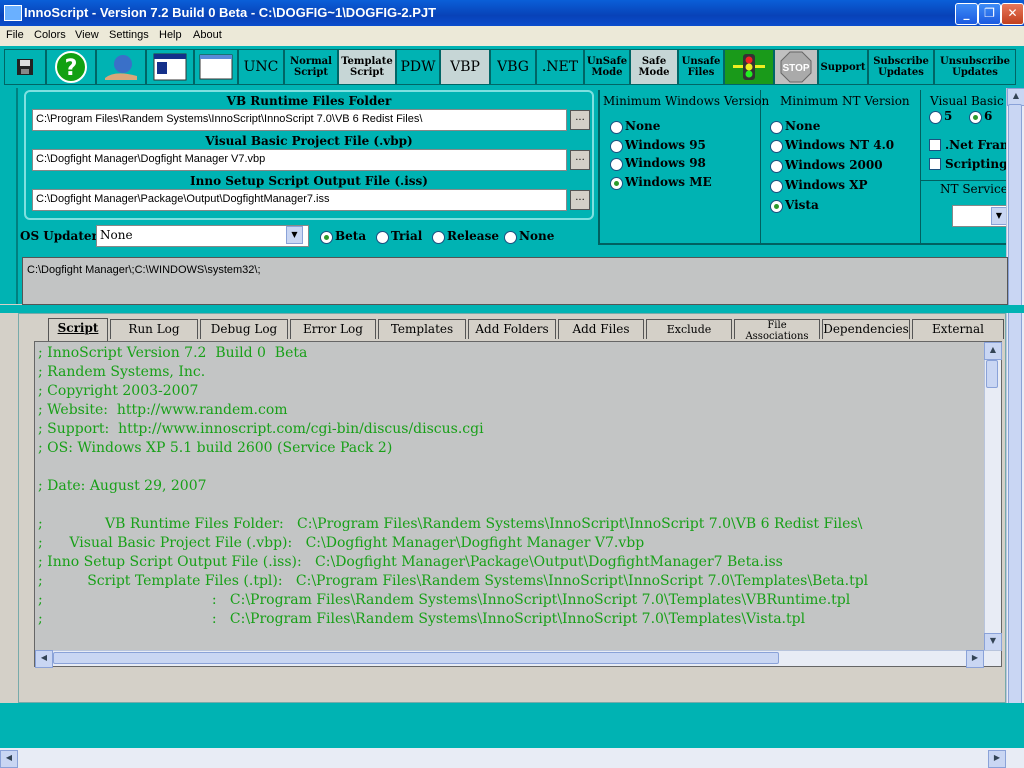 The height and width of the screenshot is (768, 1024). Describe the element at coordinates (616, 127) in the screenshot. I see `radio-win-none` at that location.